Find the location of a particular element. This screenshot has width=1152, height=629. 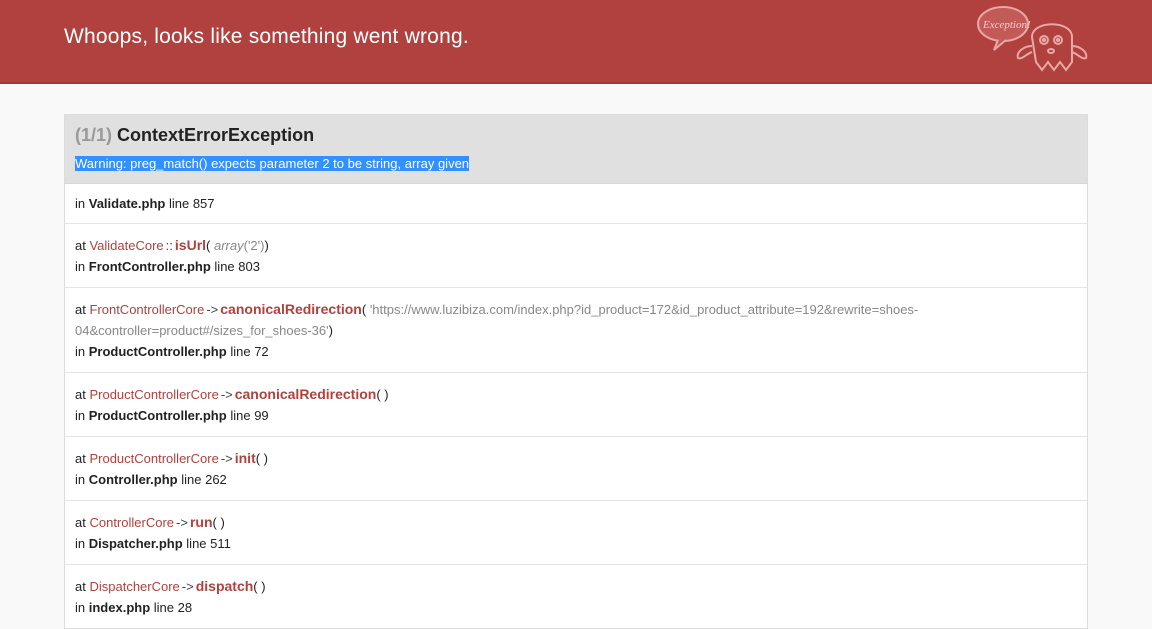

line-number: 262 is located at coordinates (216, 479).